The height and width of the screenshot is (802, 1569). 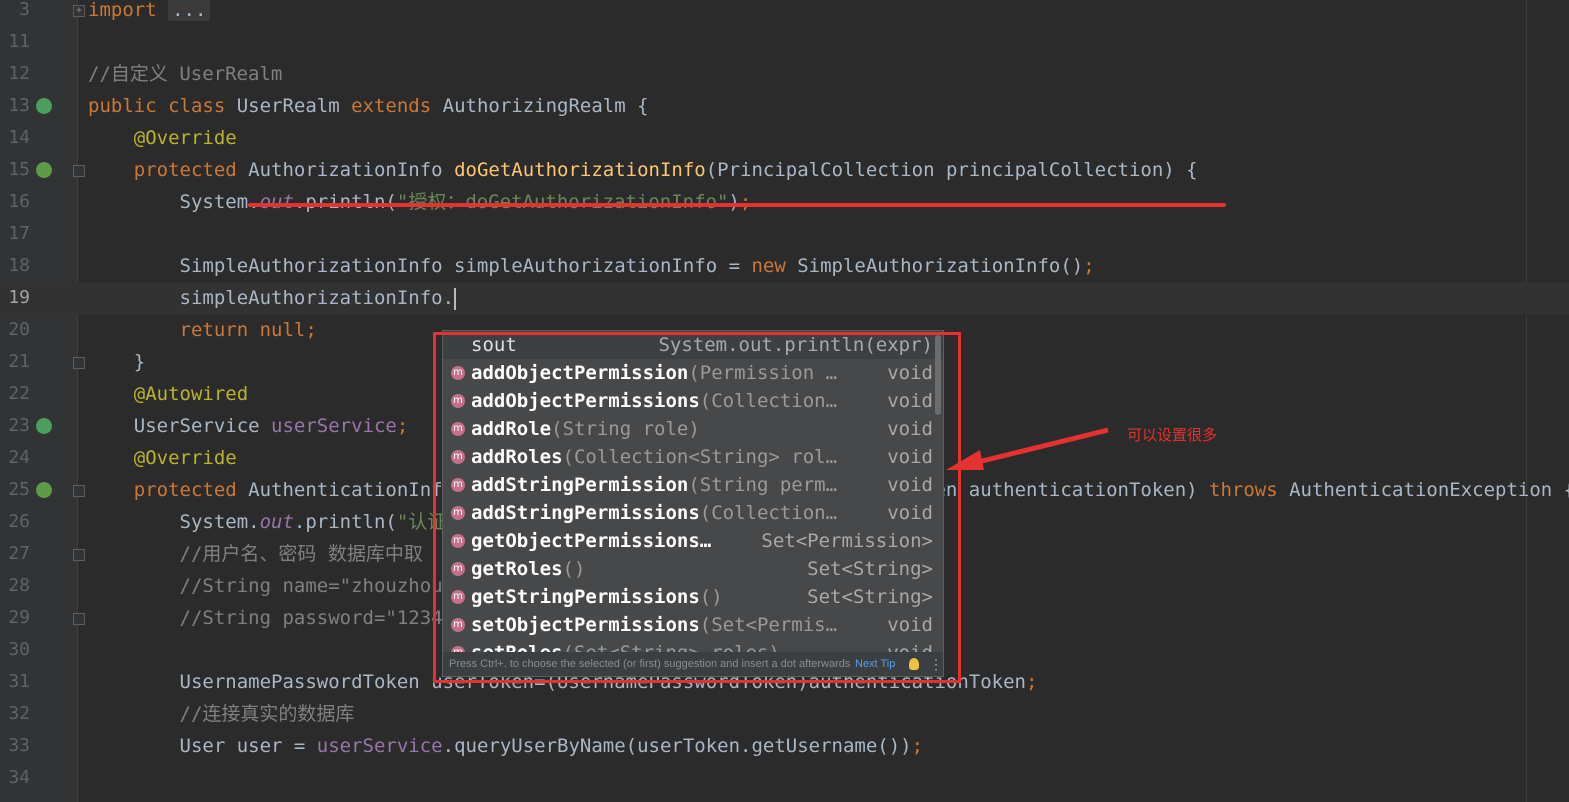 I want to click on code-token: AuthenticationException {, so click(x=1429, y=490).